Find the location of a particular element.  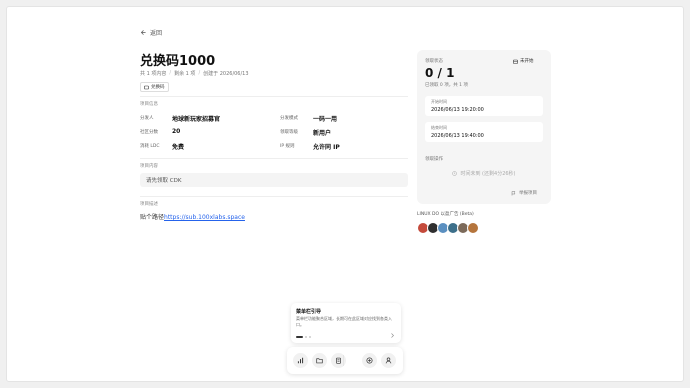

report-link: 举报项目 is located at coordinates (524, 193).